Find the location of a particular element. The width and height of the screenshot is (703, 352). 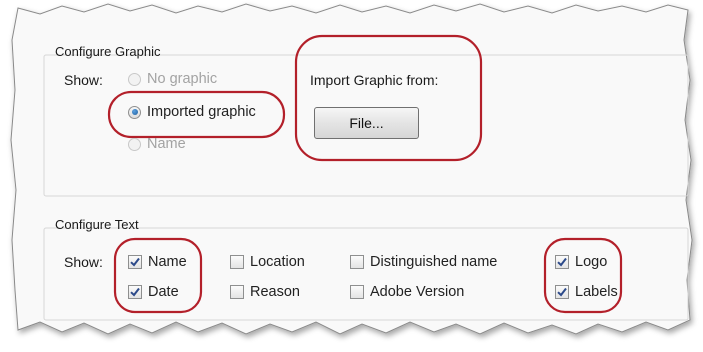

checkbox-reason-label: Reason is located at coordinates (275, 292).